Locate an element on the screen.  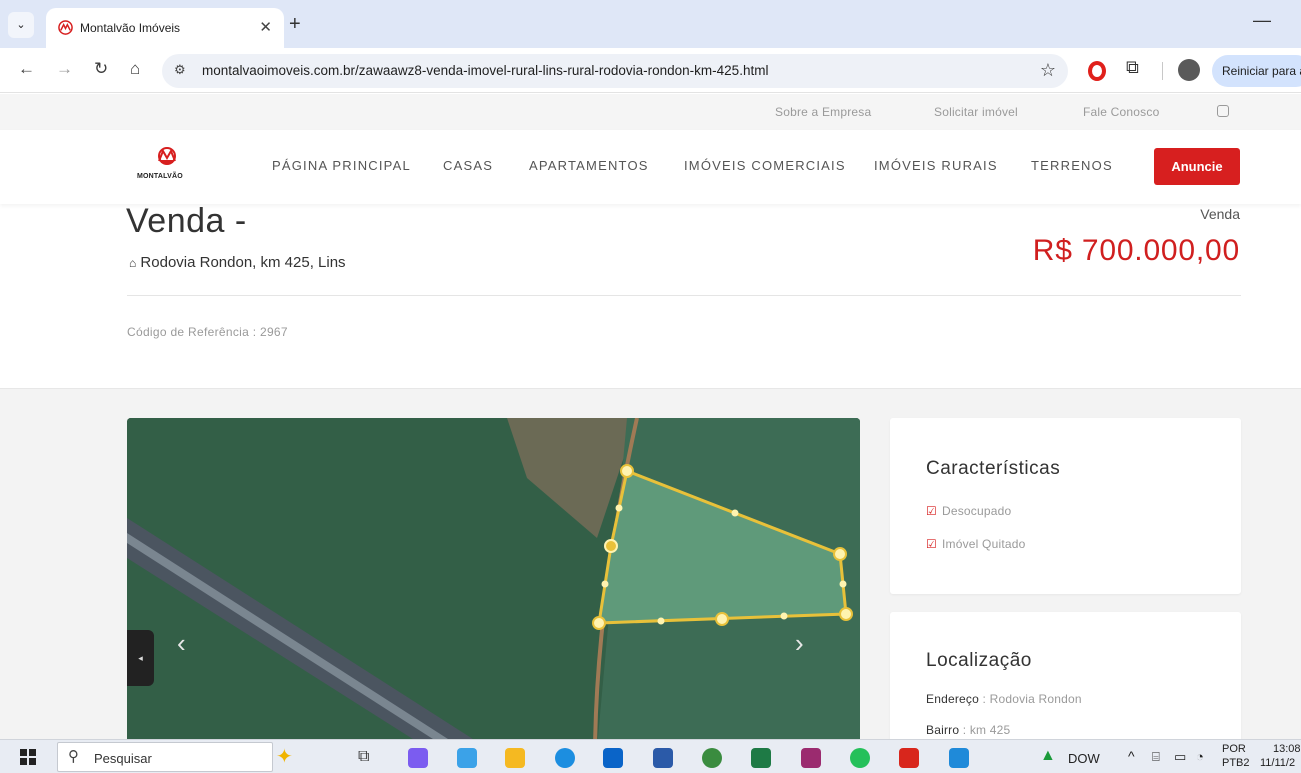
chrome-browser-icon is located at coordinates (712, 758).